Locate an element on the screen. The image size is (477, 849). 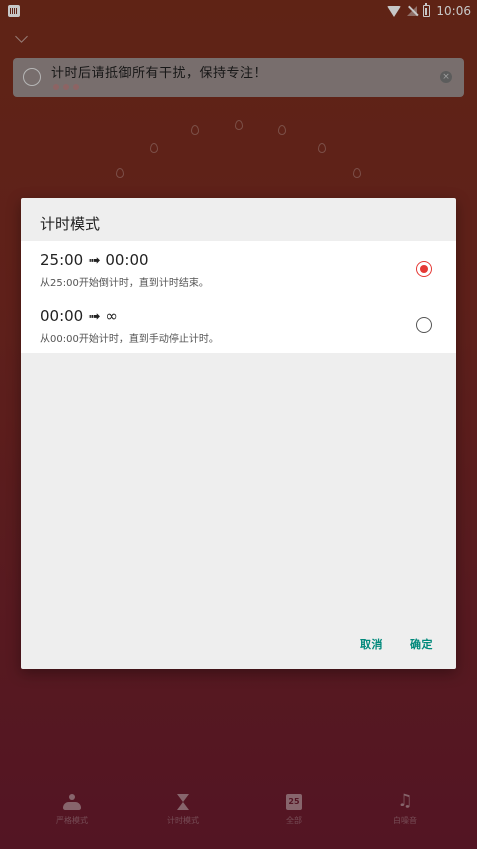
option-description: 从00:00开始计时，直到手动停止计时。 is located at coordinates (129, 339).